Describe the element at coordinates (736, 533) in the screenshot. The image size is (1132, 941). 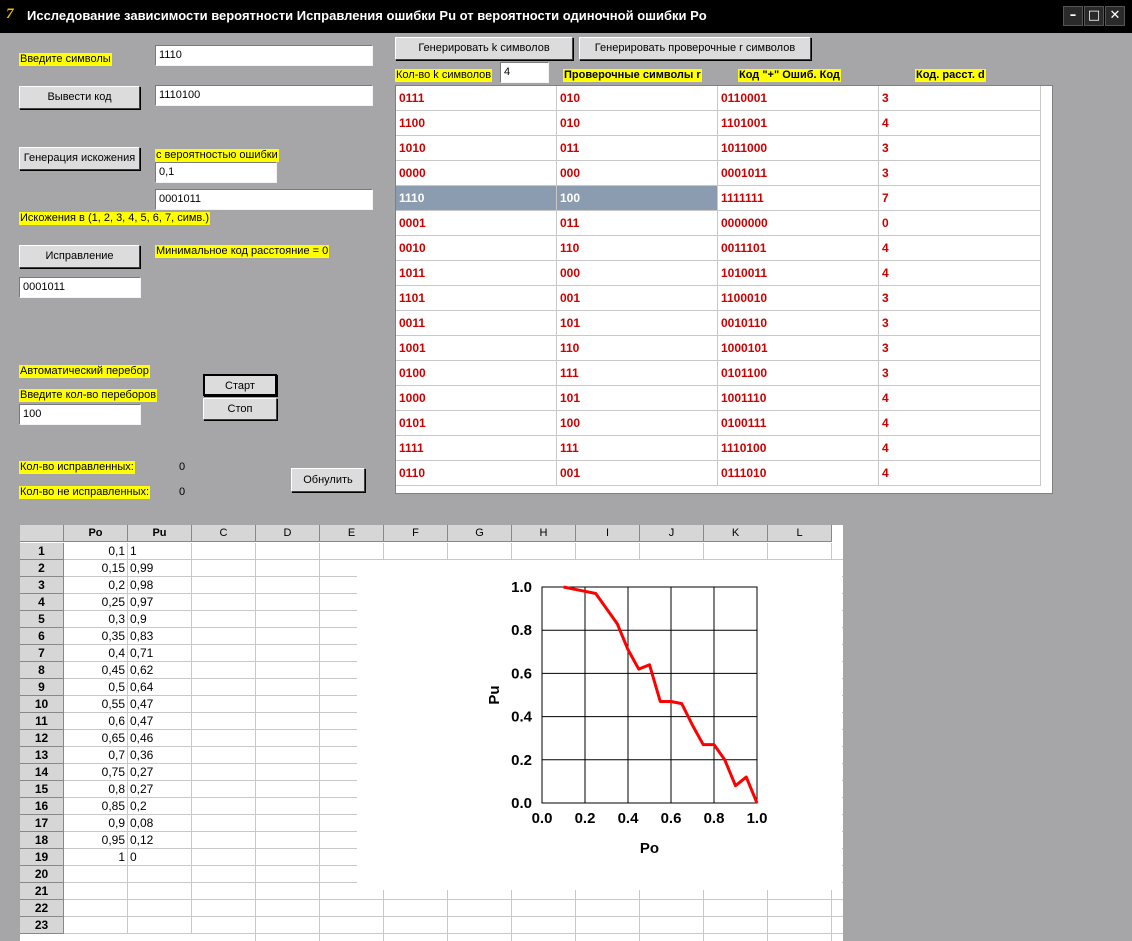
I see `column-header: K` at that location.